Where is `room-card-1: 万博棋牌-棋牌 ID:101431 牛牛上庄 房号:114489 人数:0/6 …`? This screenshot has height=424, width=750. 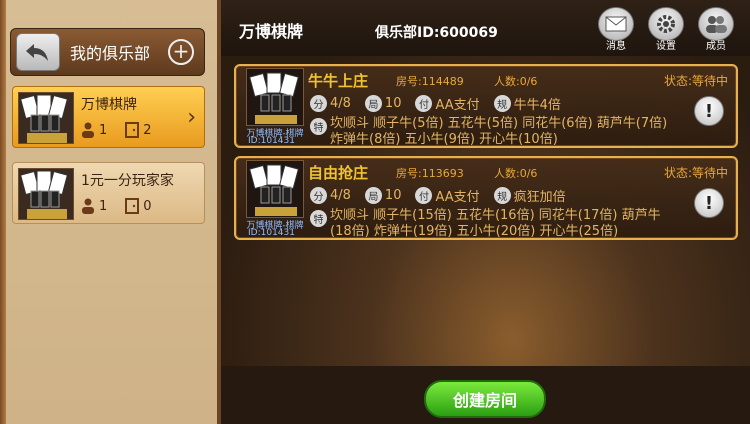
room-card-1: 万博棋牌-棋牌 ID:101431 牛牛上庄 房号:114489 人数:0/6 … is located at coordinates (486, 106).